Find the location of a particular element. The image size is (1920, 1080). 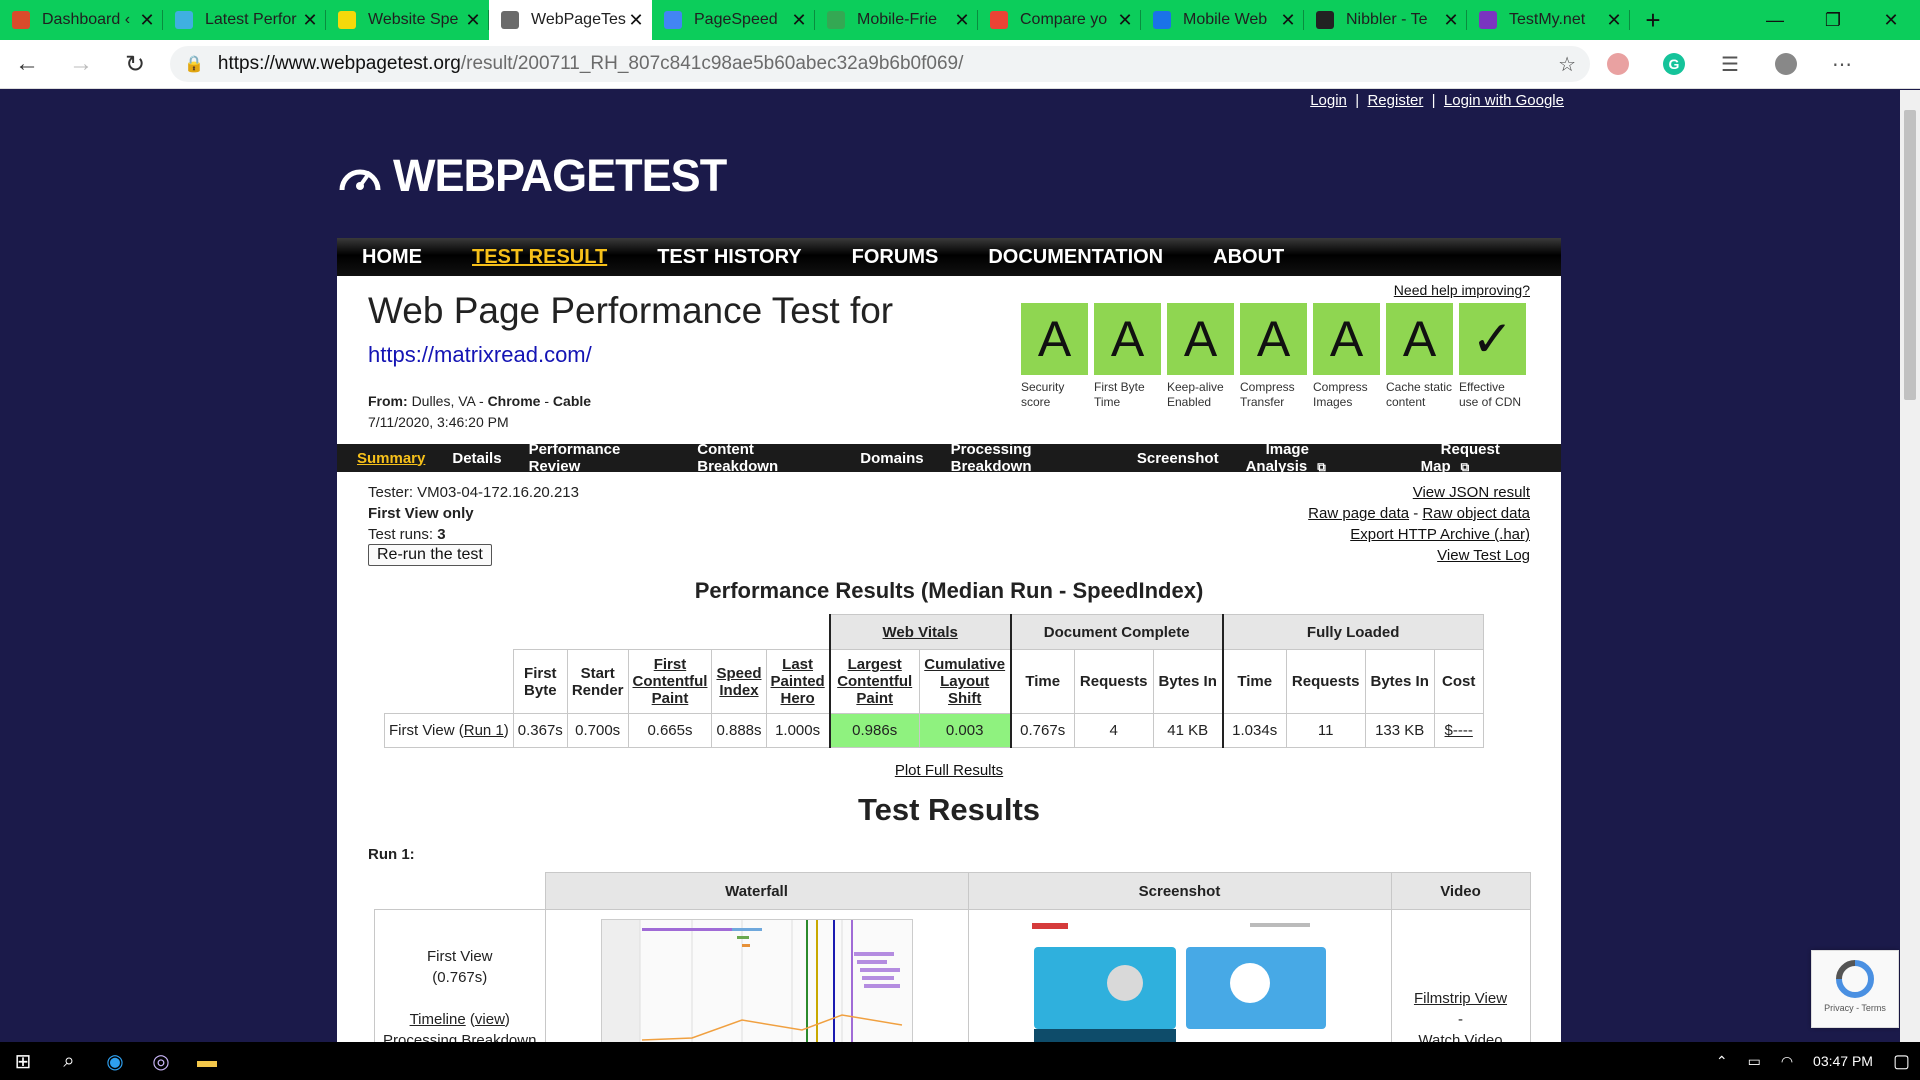

chevron-up-icon: ⌃ is located at coordinates (1722, 1061).